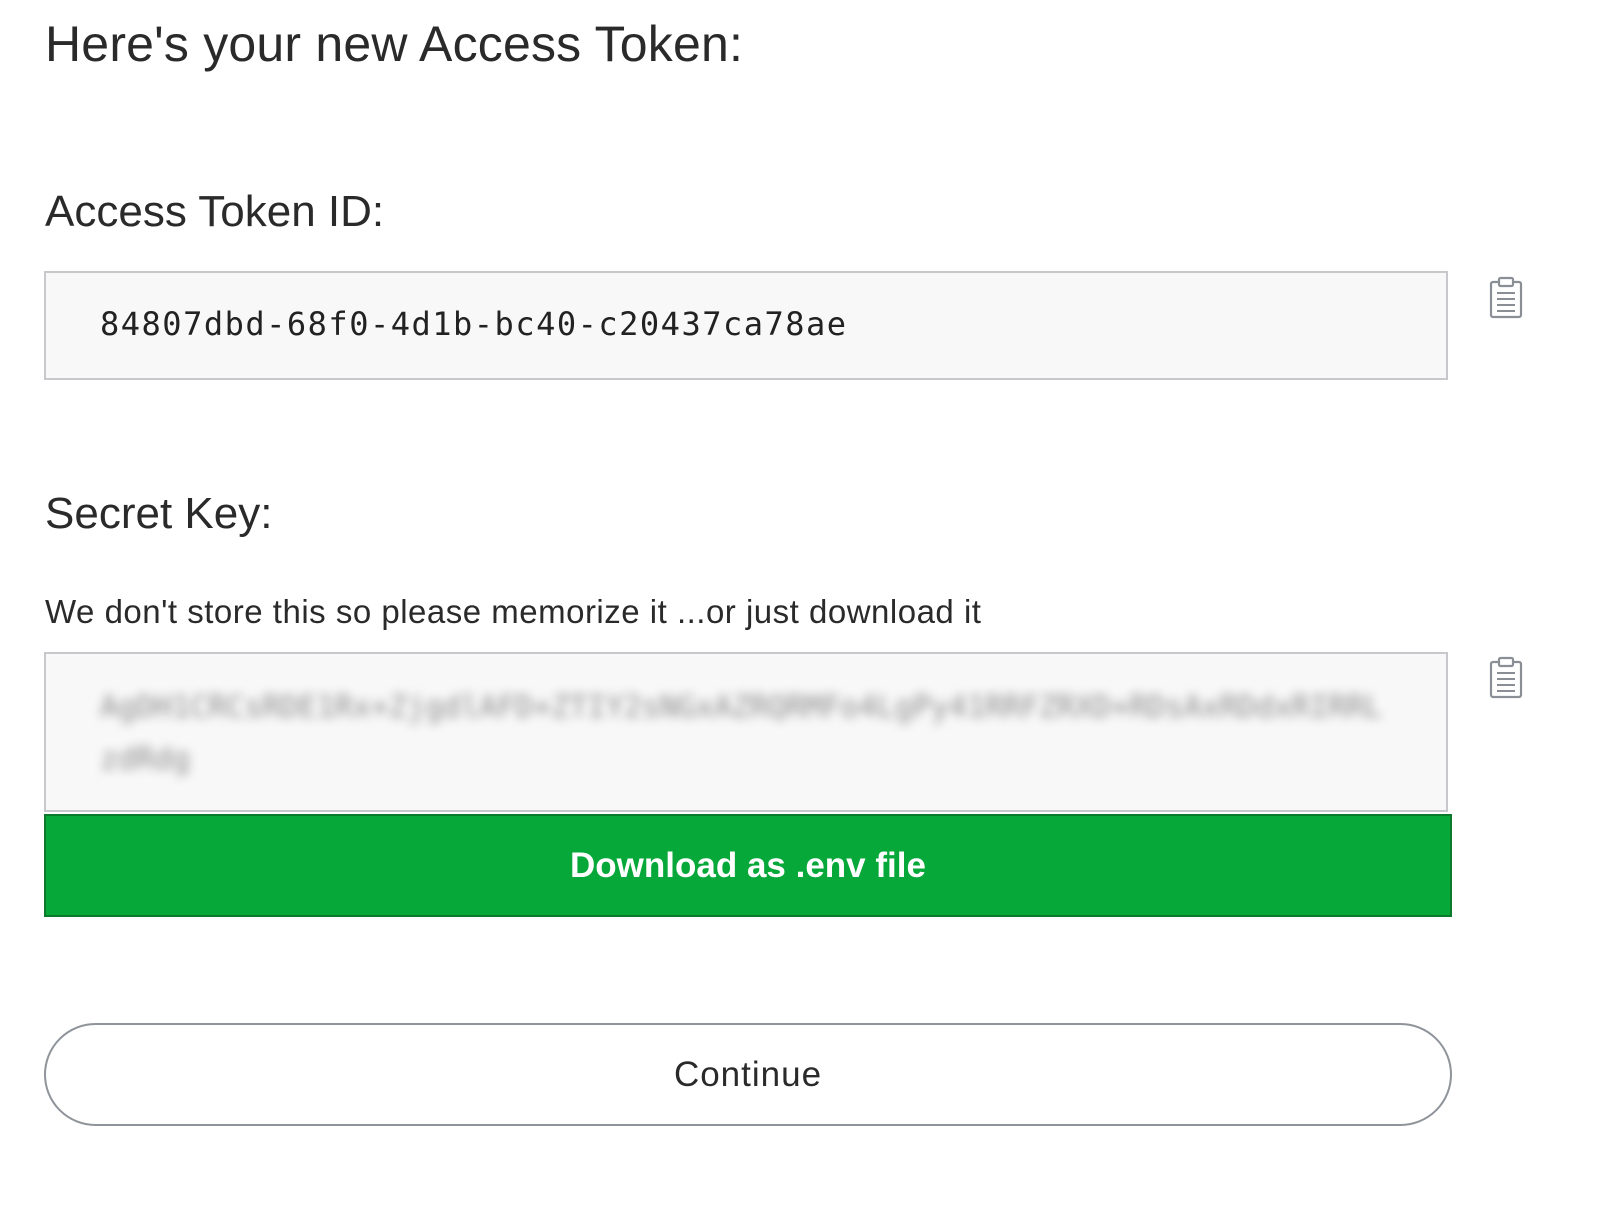  I want to click on page-title: Here's your new Access Token:, so click(394, 44).